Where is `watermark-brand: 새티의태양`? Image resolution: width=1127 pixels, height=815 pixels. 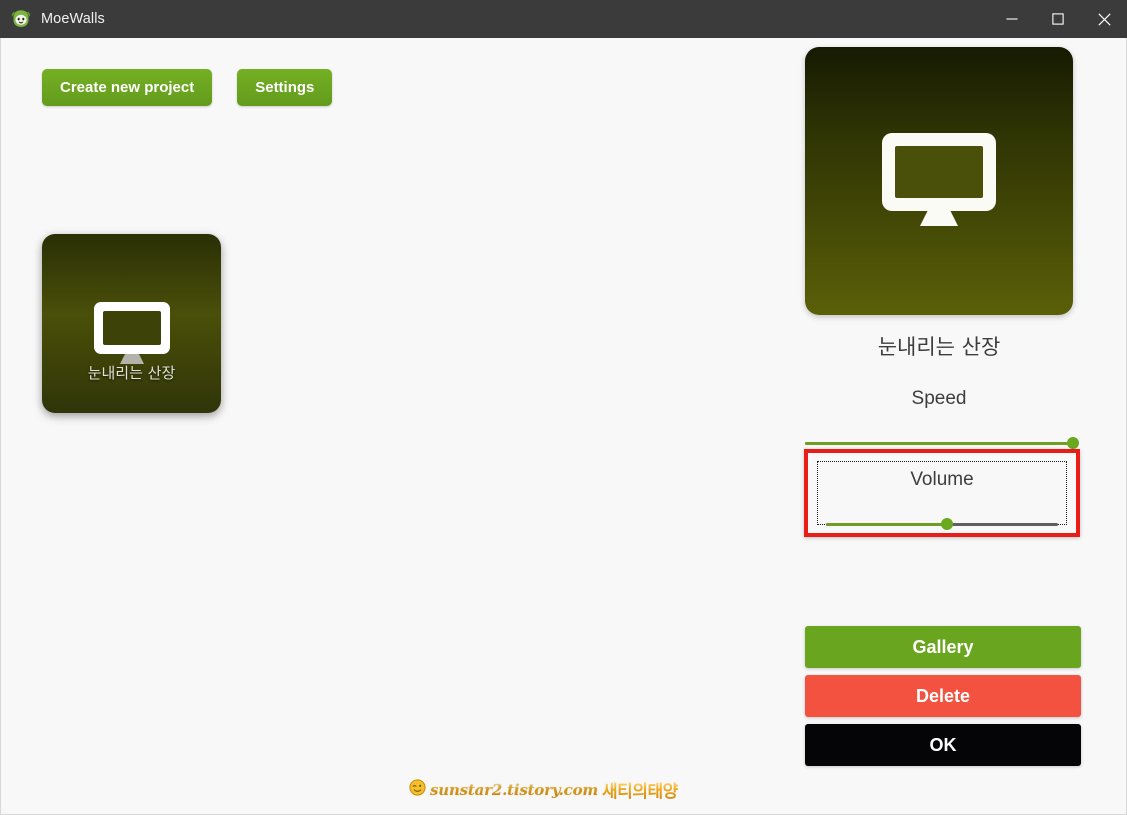 watermark-brand: 새티의태양 is located at coordinates (640, 789).